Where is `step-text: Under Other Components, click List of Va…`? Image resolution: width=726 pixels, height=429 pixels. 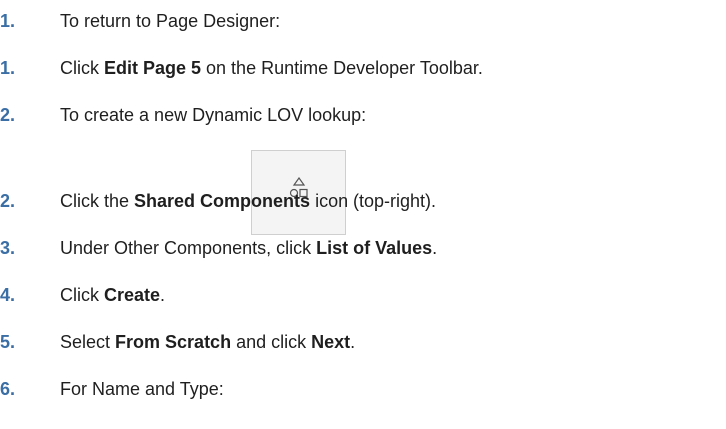 step-text: Under Other Components, click List of Va… is located at coordinates (249, 248).